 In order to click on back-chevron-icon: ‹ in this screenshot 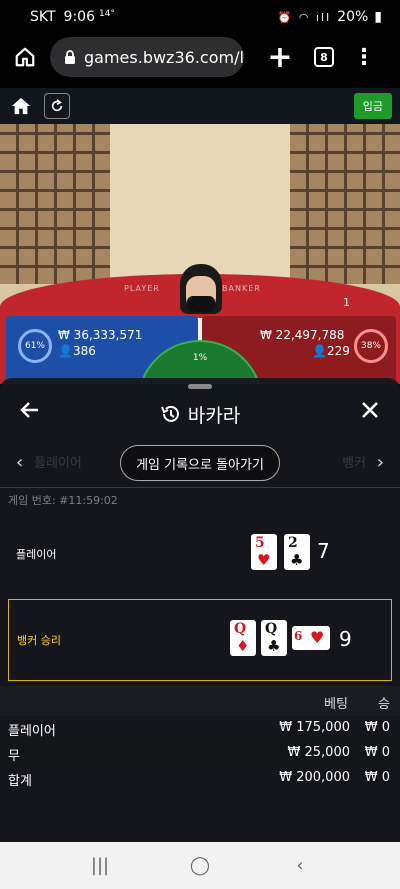, I will do `click(300, 865)`.